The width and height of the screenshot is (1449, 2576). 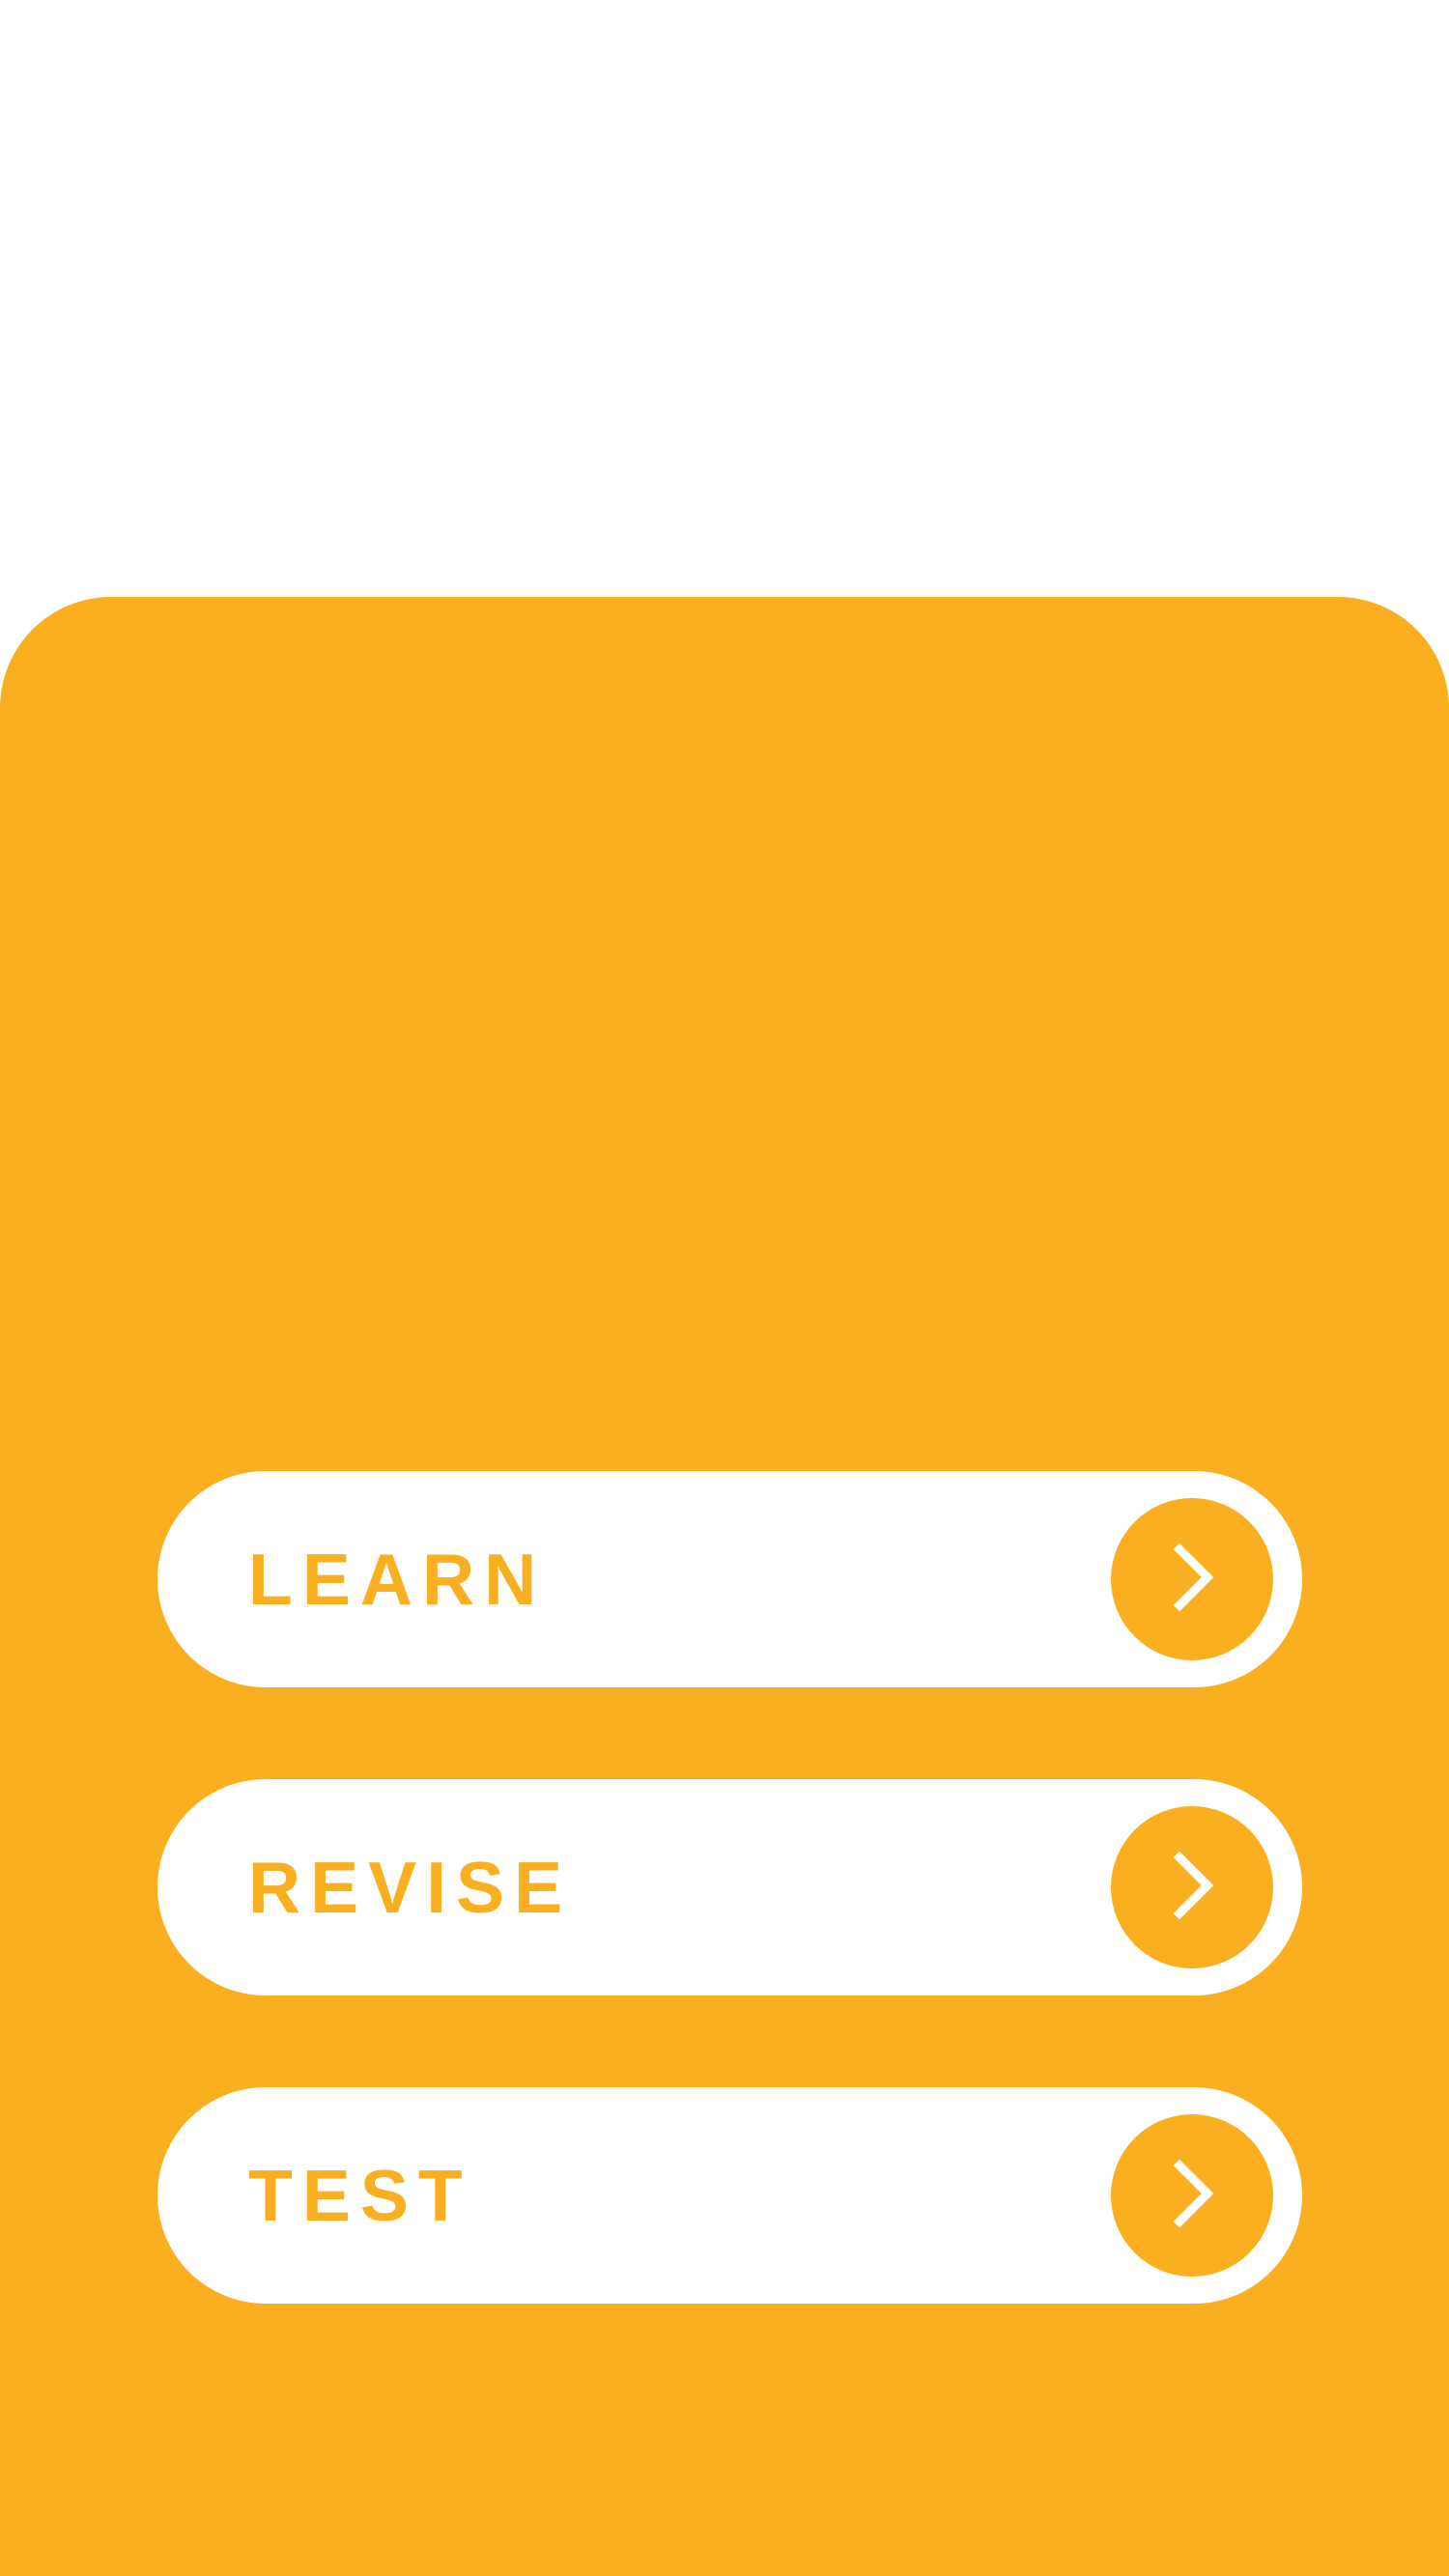 I want to click on revise-label: REVISE, so click(x=410, y=1887).